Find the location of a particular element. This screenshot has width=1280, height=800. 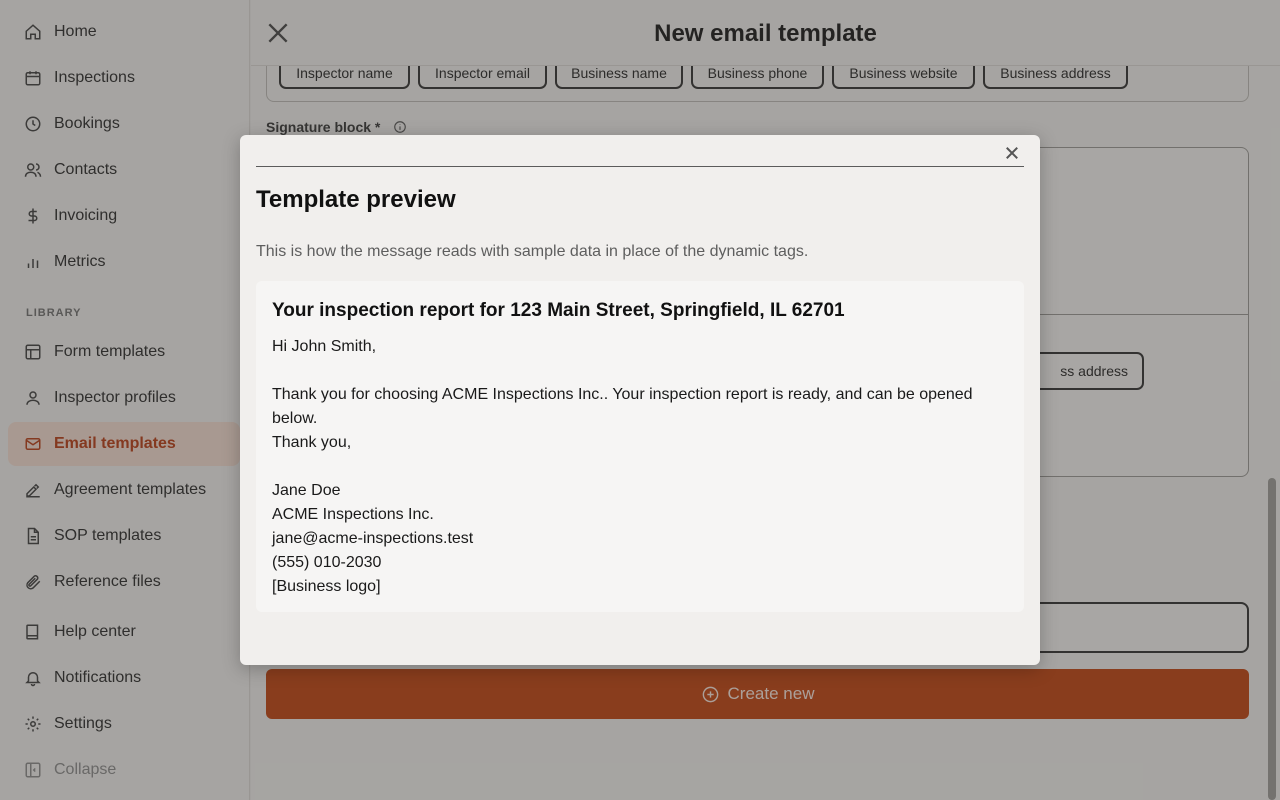

modal-title: Template preview is located at coordinates (356, 199).